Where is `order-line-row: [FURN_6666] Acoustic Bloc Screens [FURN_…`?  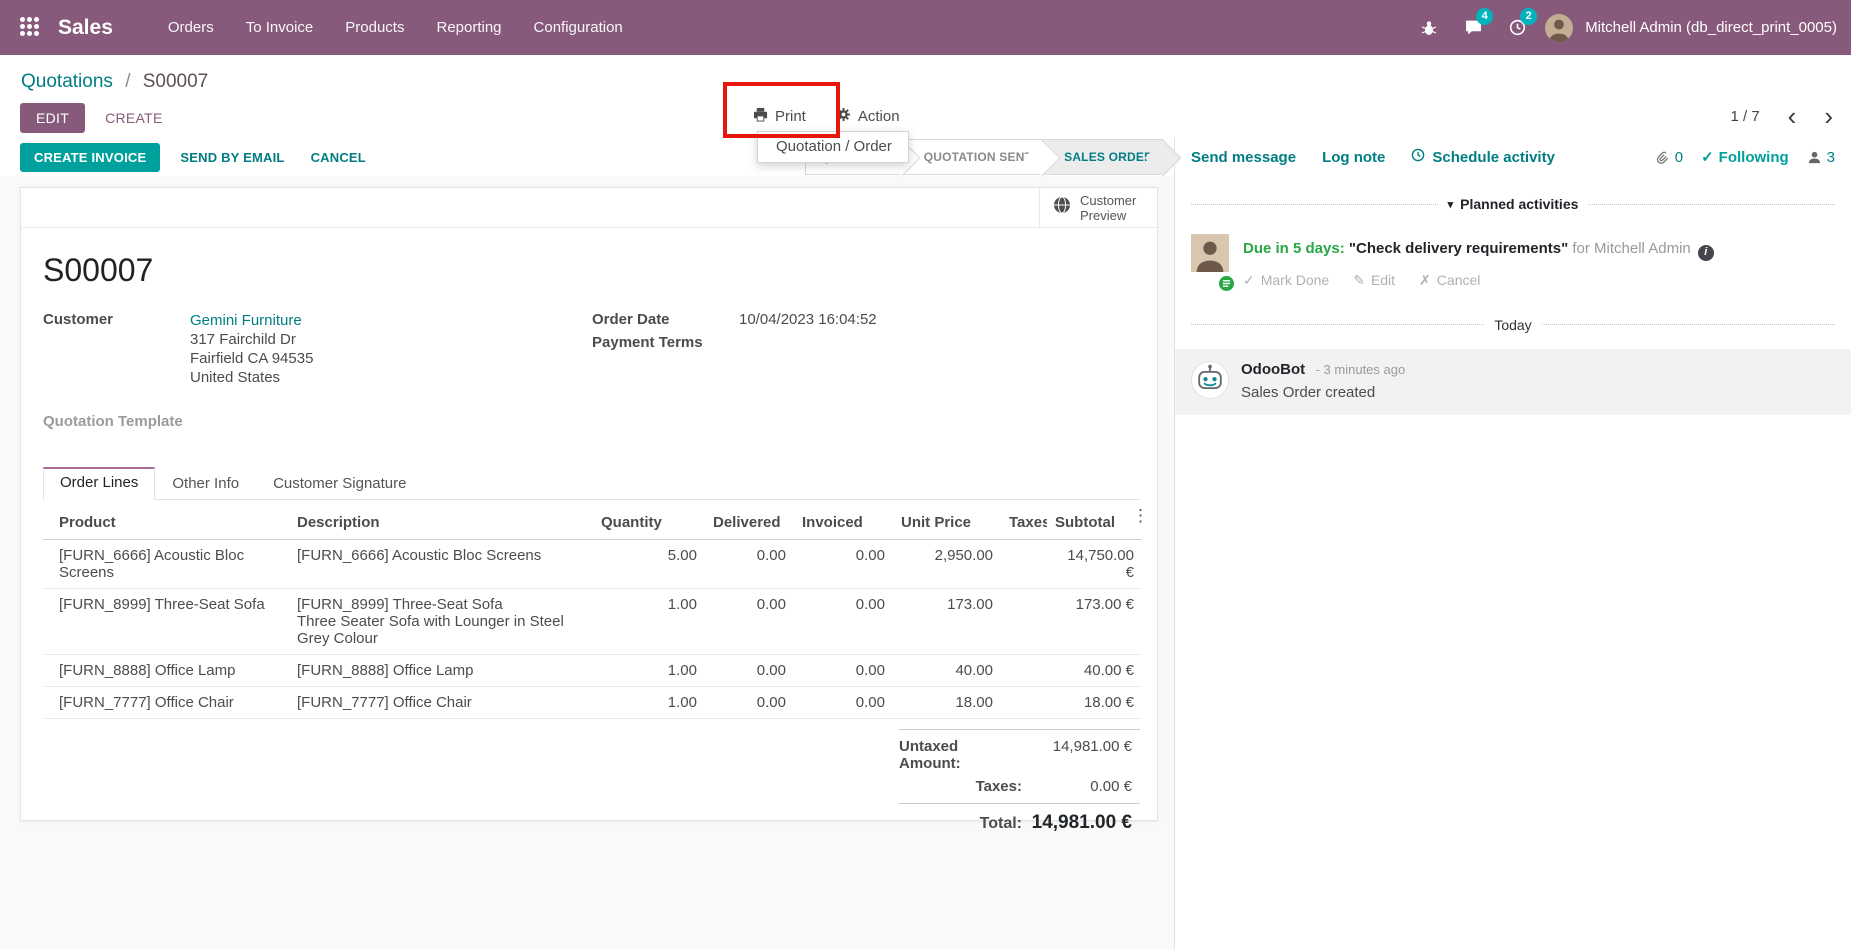 order-line-row: [FURN_6666] Acoustic Bloc Screens [FURN_… is located at coordinates (592, 564).